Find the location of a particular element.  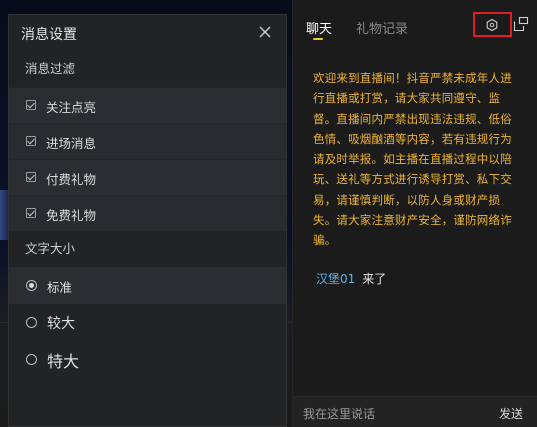

font-size-section-label: 文字大小 is located at coordinates (147, 249).